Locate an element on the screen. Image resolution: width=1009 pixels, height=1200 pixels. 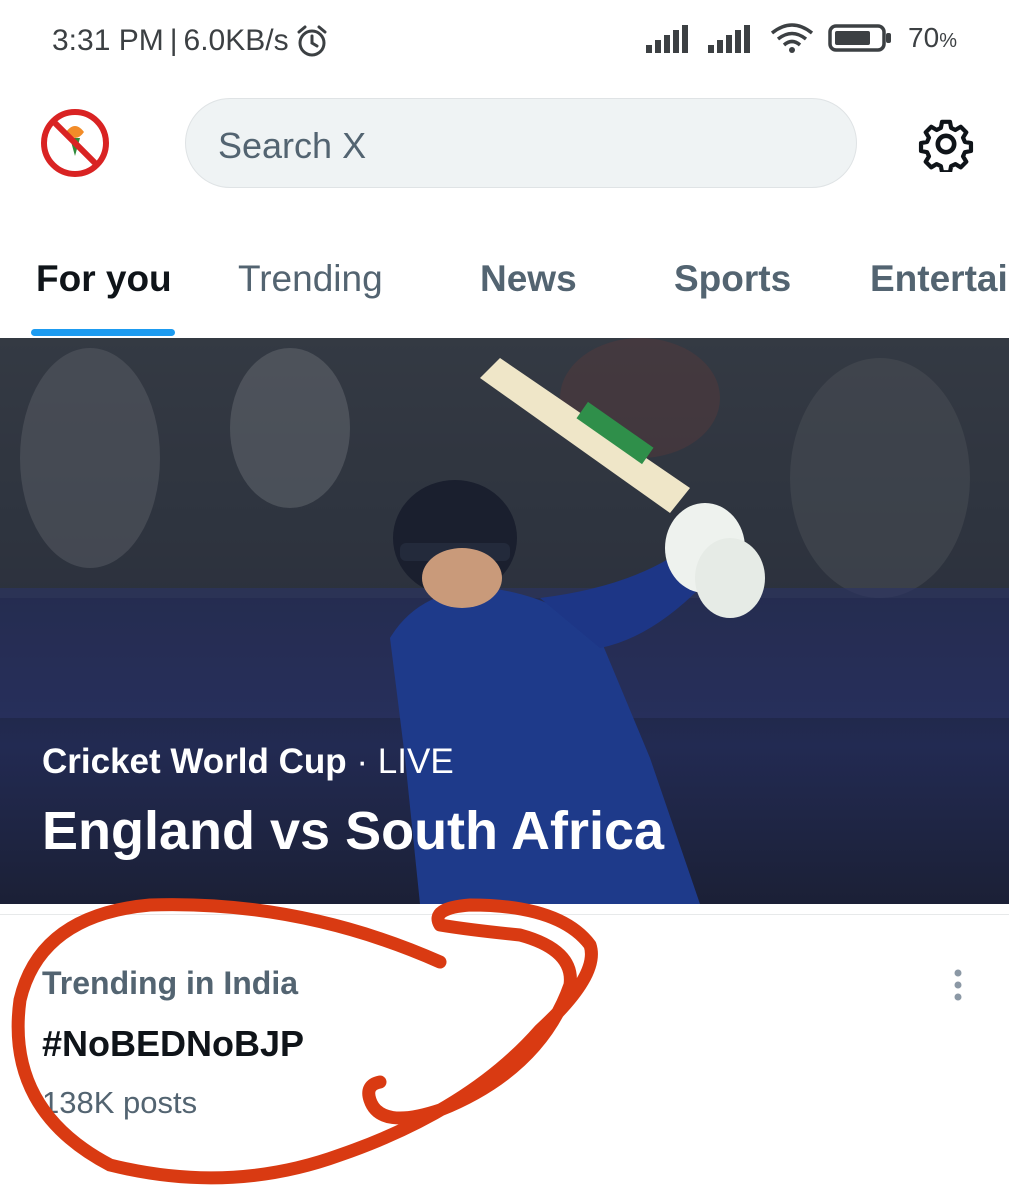
wifi-icon is located at coordinates (792, 38).